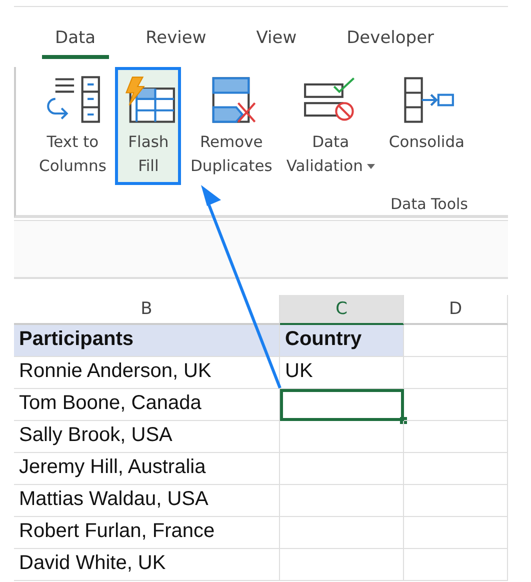 This screenshot has height=582, width=531. Describe the element at coordinates (342, 310) in the screenshot. I see `column-header: C` at that location.